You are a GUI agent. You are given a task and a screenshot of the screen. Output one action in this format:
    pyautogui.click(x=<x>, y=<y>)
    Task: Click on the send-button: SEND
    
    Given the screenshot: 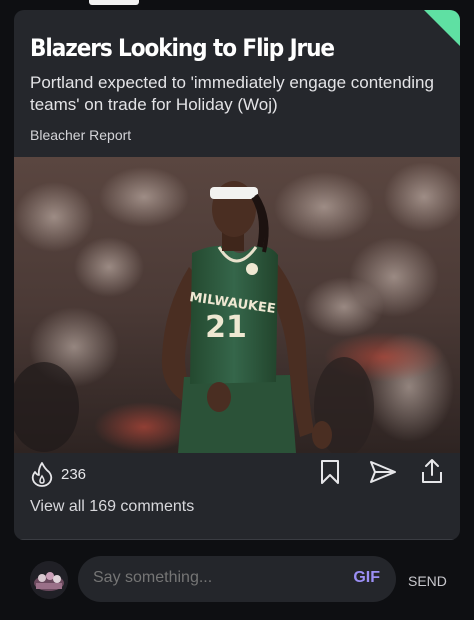 What is the action you would take?
    pyautogui.click(x=427, y=581)
    